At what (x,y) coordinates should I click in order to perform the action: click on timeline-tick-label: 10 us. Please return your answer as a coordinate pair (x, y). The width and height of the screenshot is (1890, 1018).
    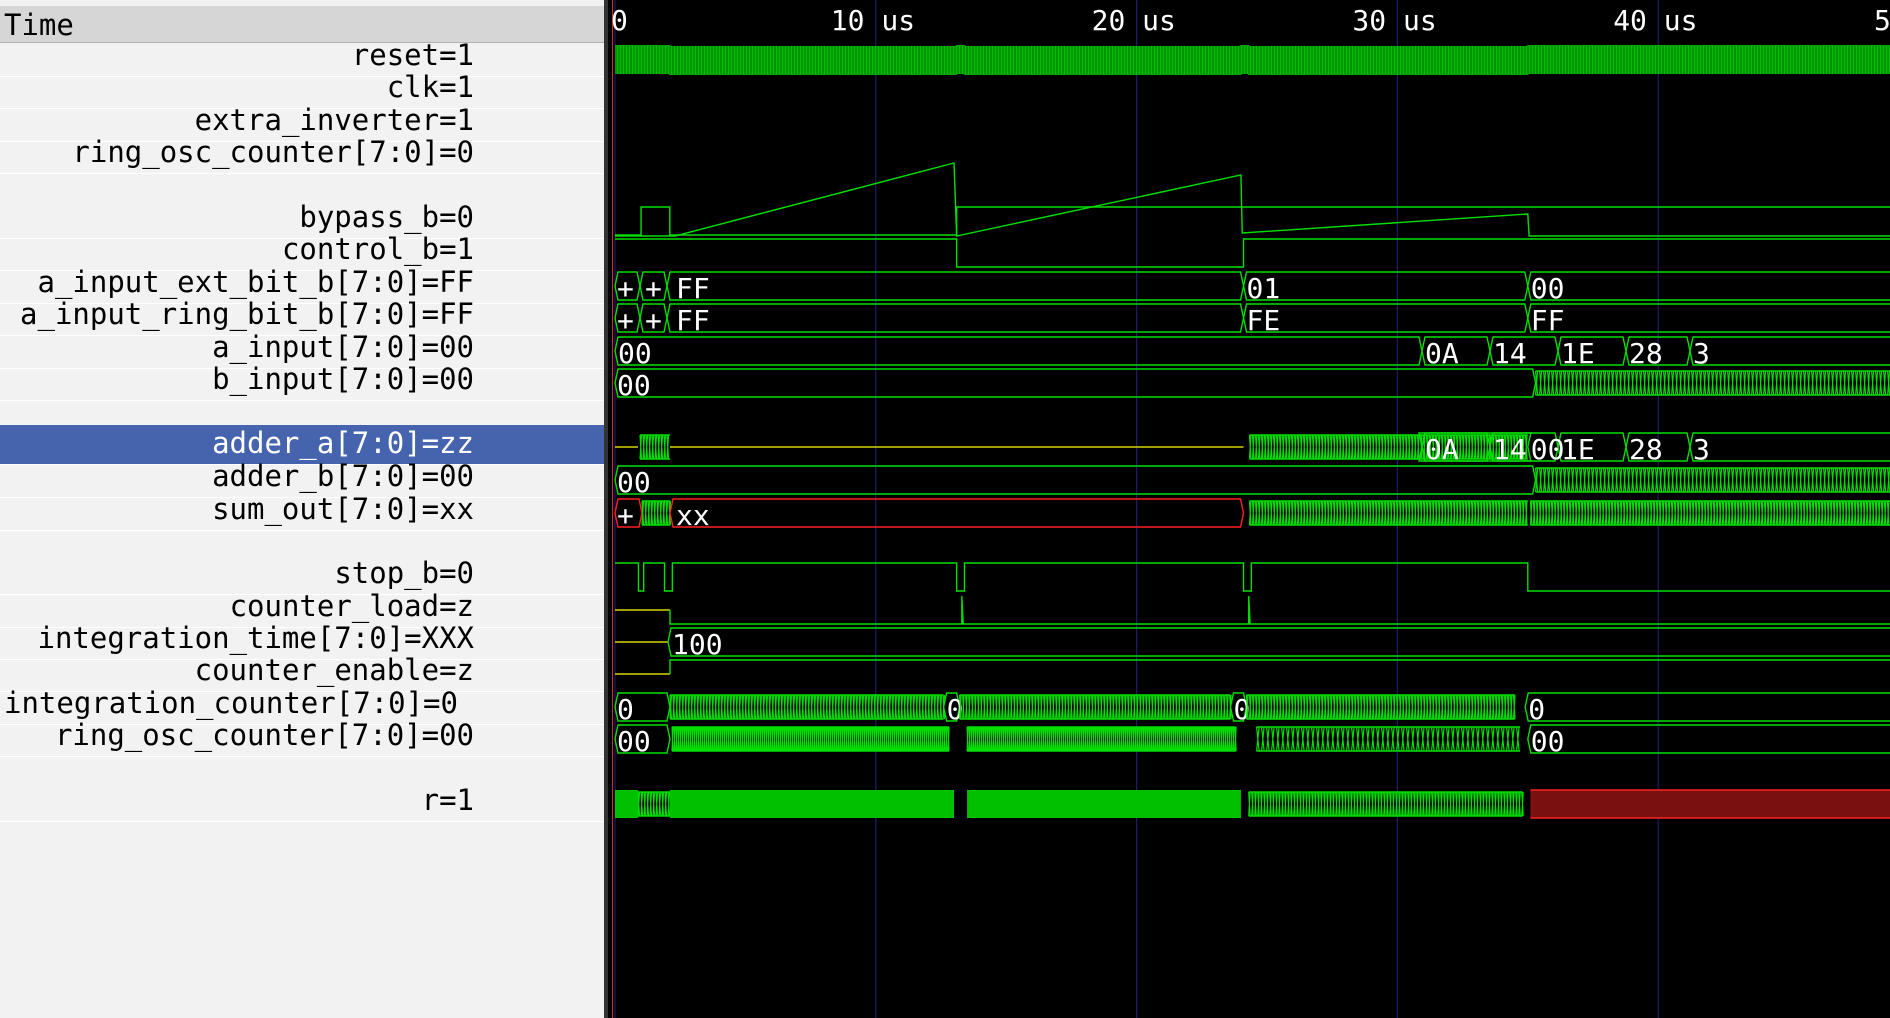
    Looking at the image, I should click on (873, 20).